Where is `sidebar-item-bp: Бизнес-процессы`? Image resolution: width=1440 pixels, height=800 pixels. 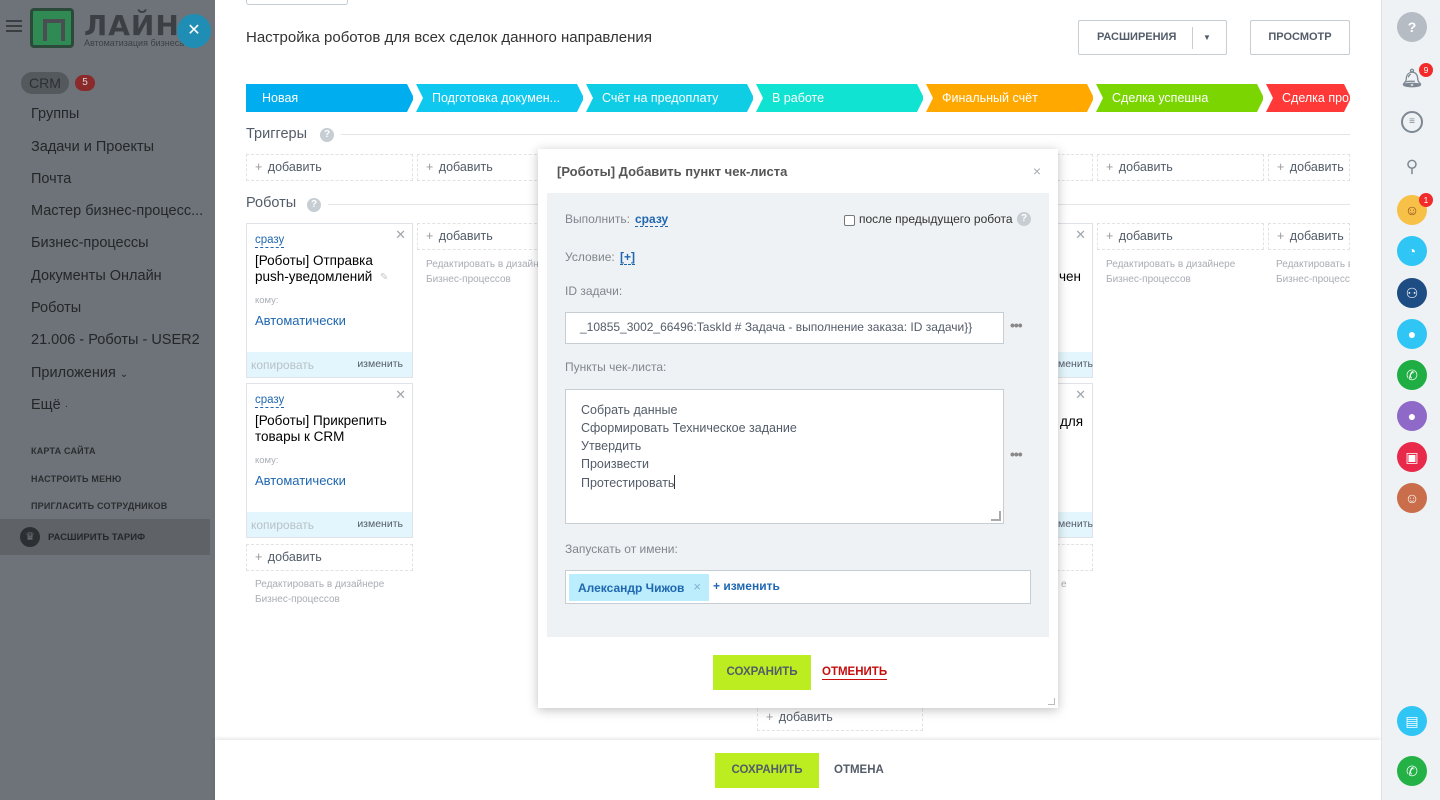
sidebar-item-bp: Бизнес-процессы is located at coordinates (90, 243).